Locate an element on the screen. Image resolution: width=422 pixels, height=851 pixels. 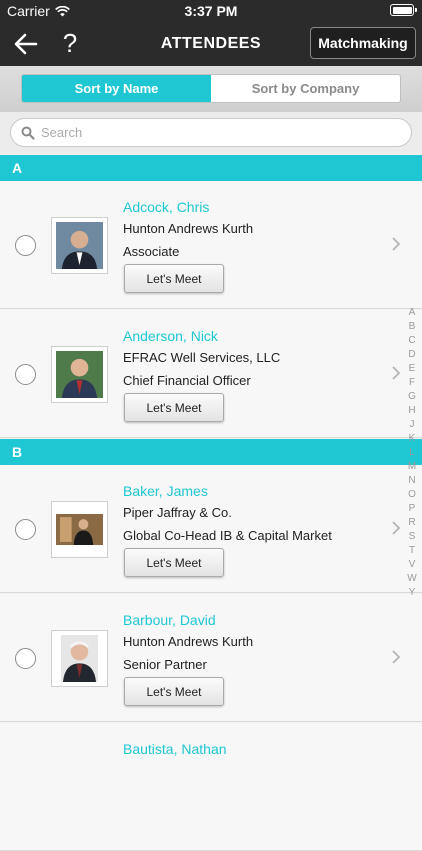
attendee-title: Associate is located at coordinates (151, 251).